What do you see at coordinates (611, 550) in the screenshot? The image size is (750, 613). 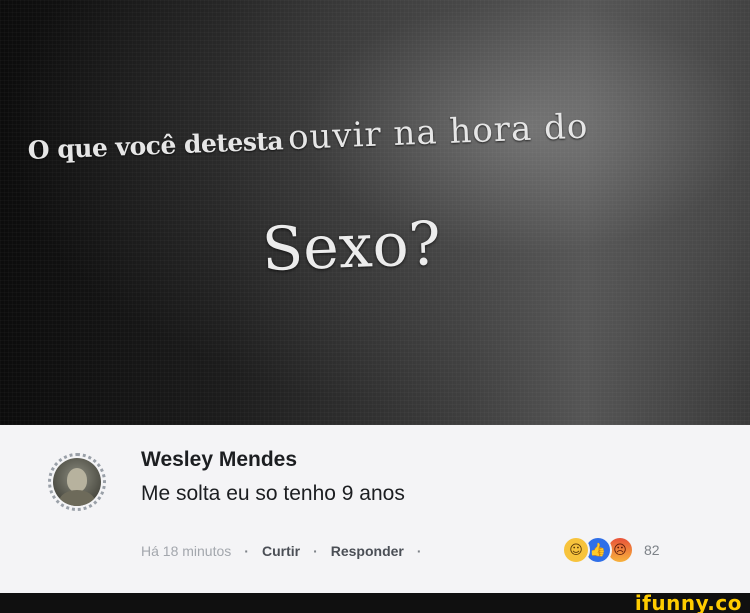 I see `reactions-summary: ☺ 👍 ☹ 82` at bounding box center [611, 550].